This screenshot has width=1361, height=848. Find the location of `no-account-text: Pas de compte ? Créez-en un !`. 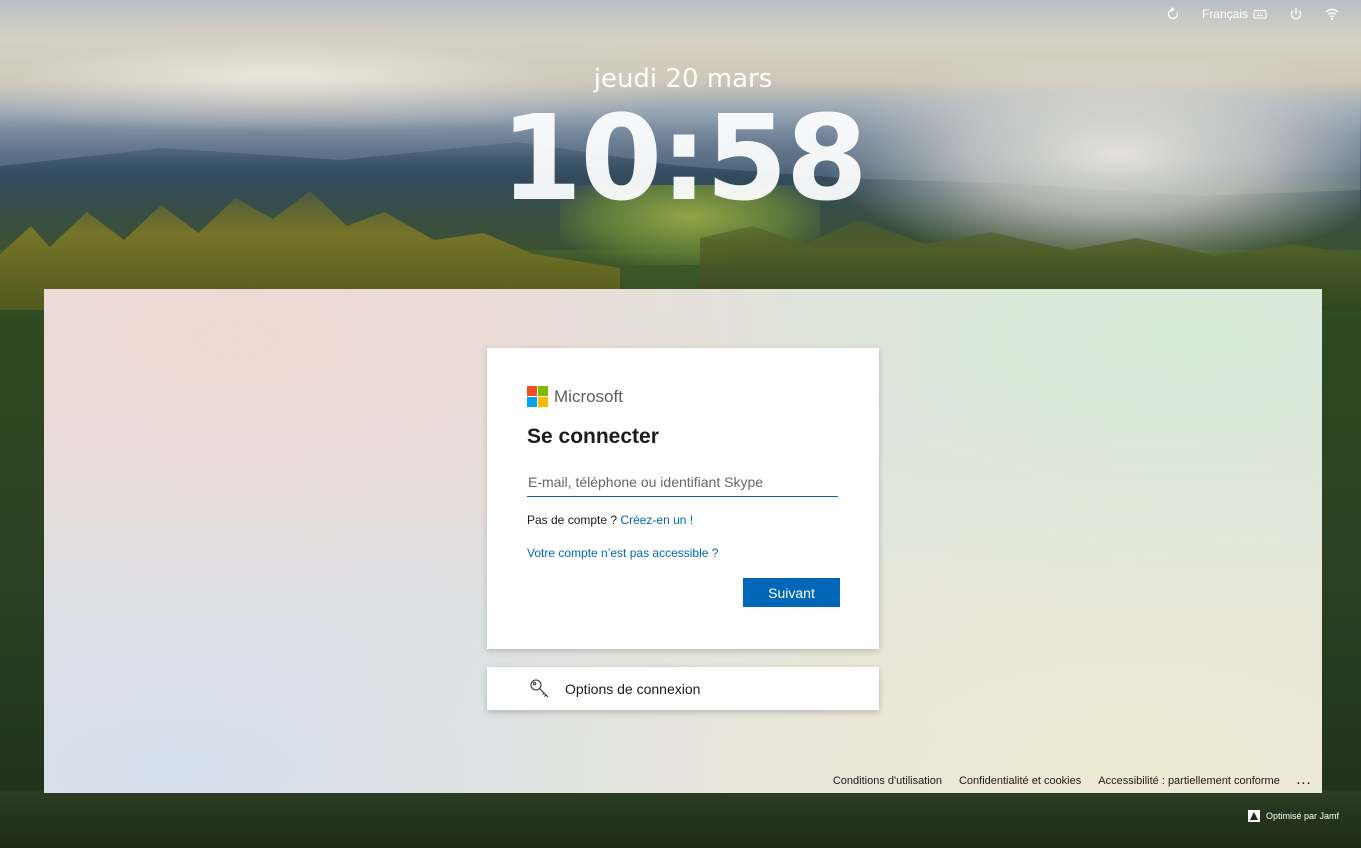

no-account-text: Pas de compte ? Créez-en un ! is located at coordinates (683, 520).